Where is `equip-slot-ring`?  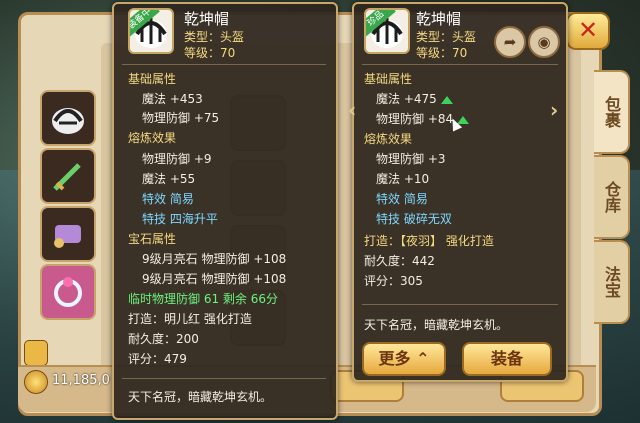 equip-slot-ring is located at coordinates (68, 292).